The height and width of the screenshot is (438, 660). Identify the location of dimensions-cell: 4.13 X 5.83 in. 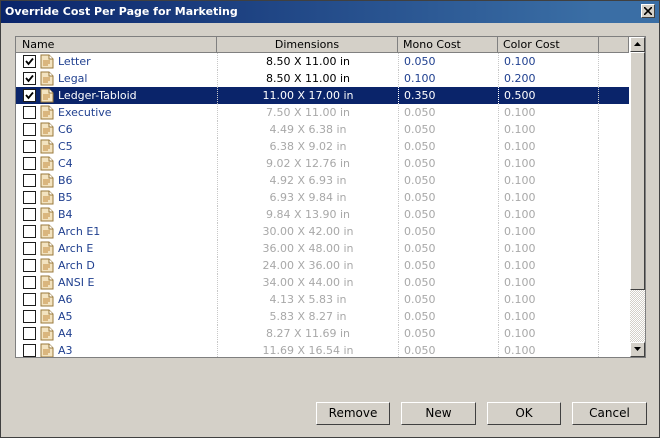
(307, 299).